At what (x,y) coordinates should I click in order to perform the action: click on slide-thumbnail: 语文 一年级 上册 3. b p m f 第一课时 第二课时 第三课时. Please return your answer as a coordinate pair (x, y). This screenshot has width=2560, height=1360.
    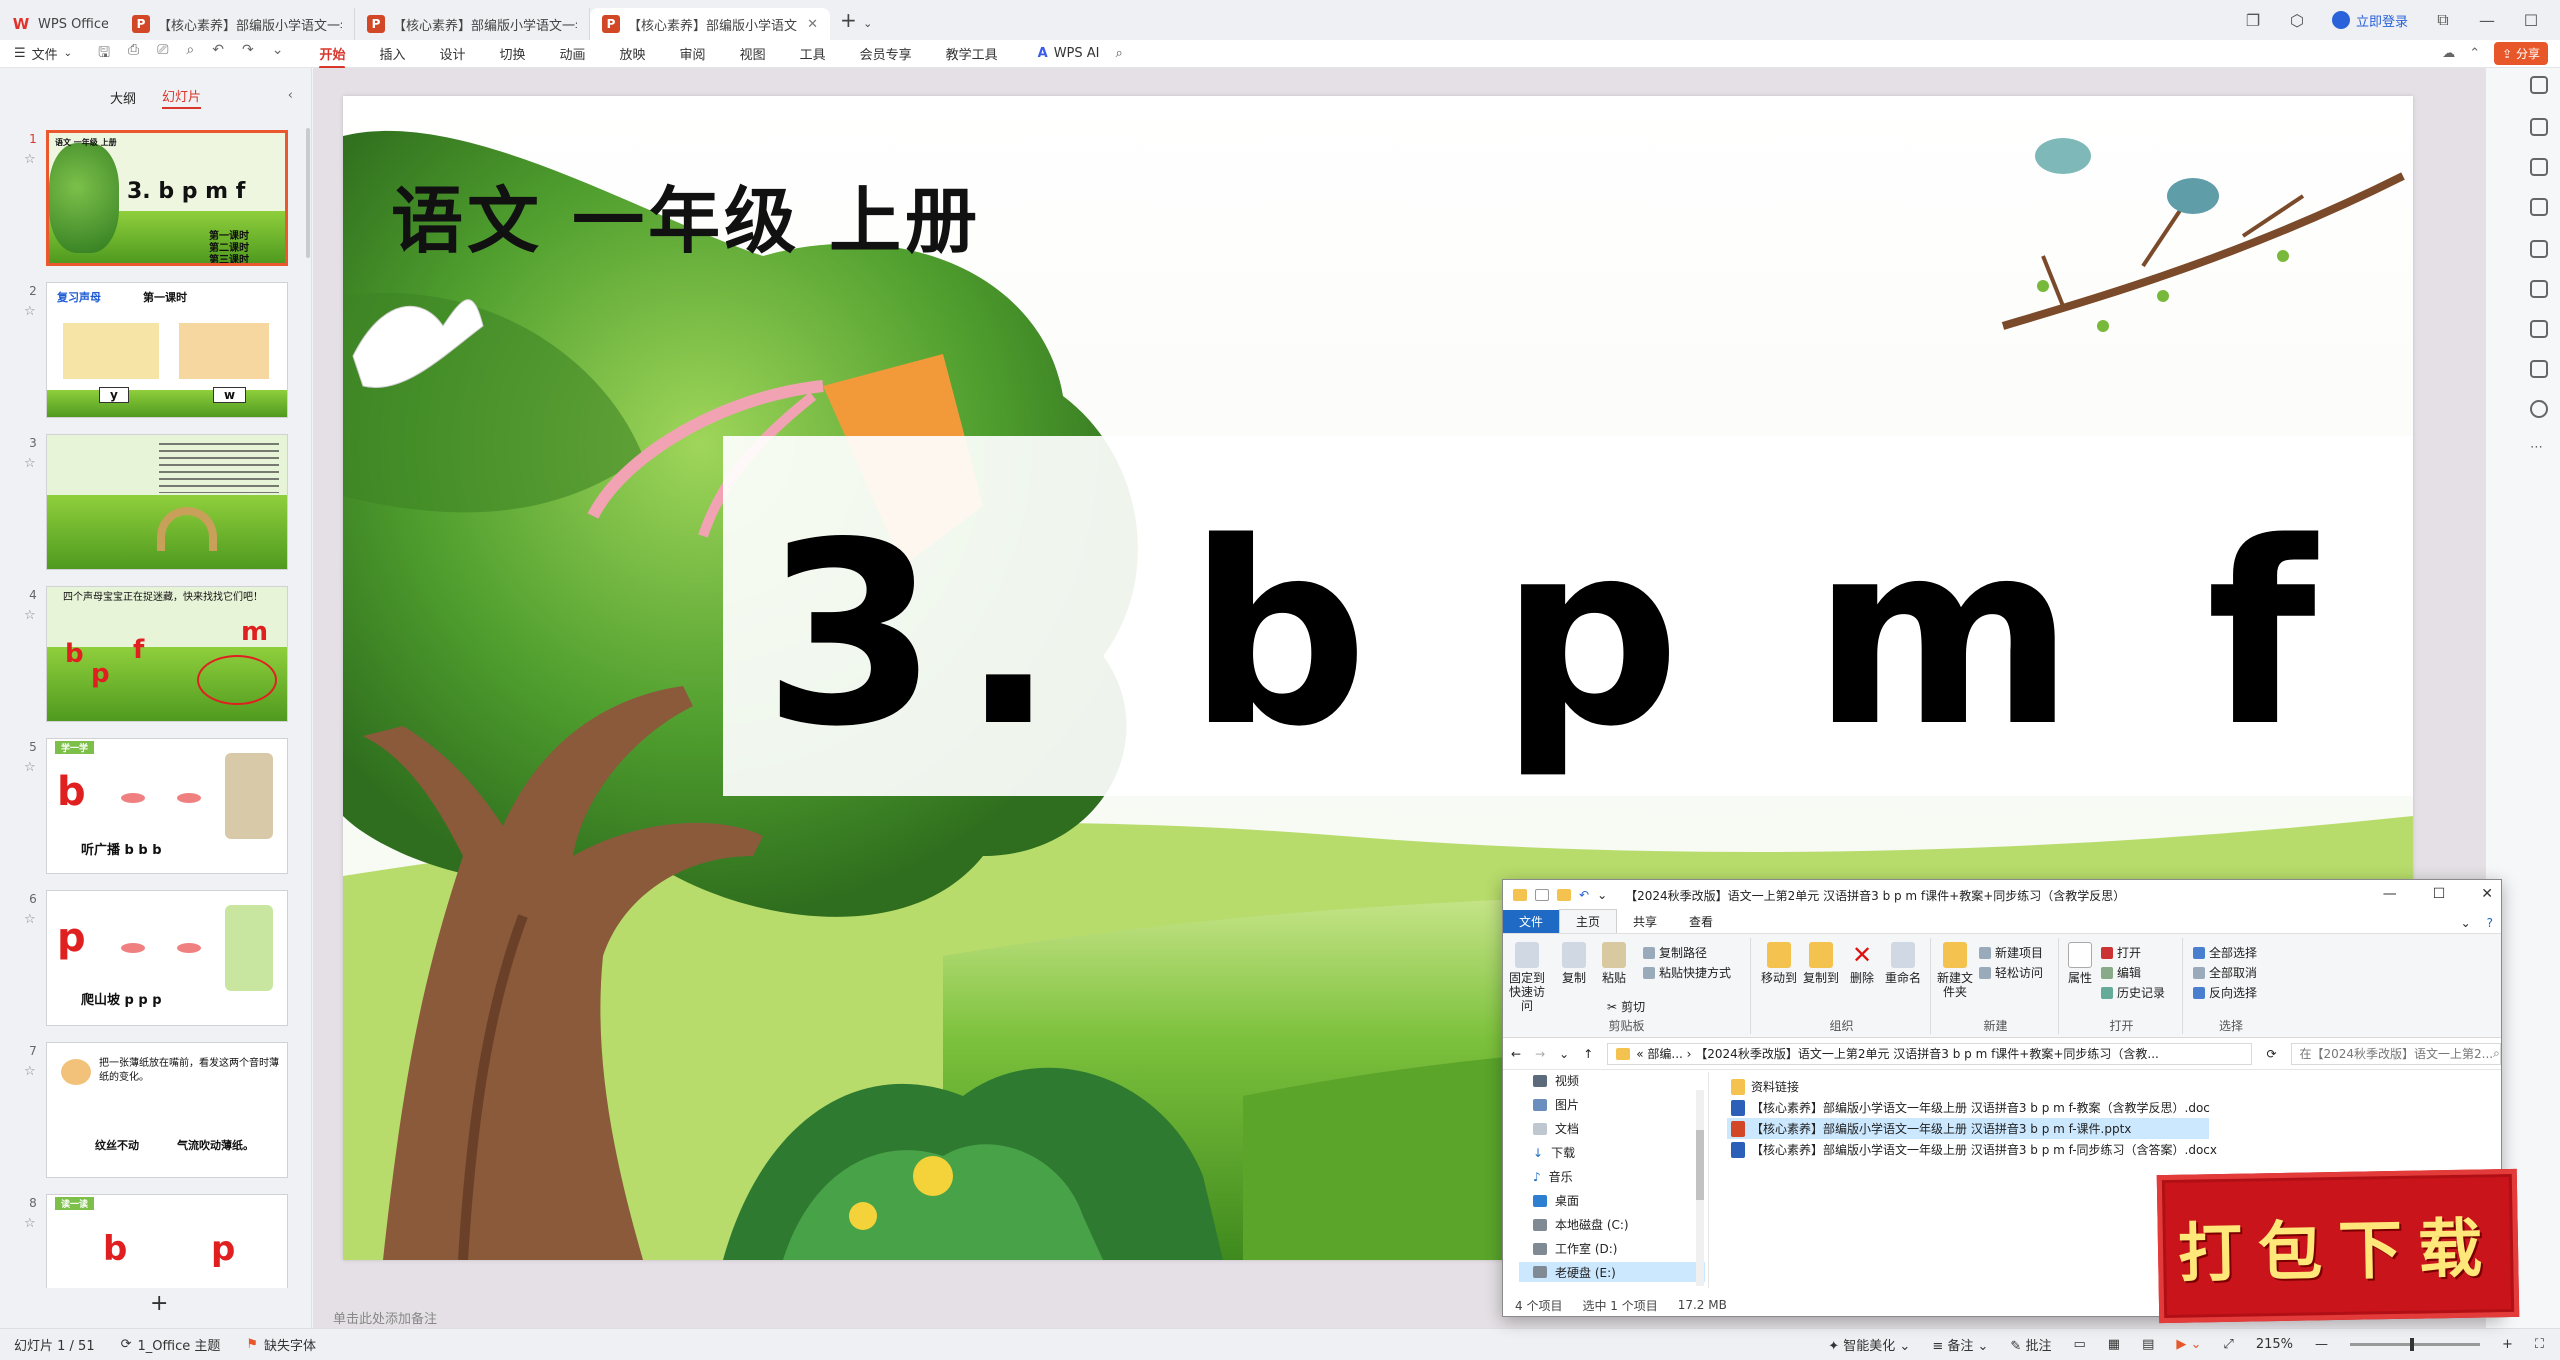
    Looking at the image, I should click on (167, 198).